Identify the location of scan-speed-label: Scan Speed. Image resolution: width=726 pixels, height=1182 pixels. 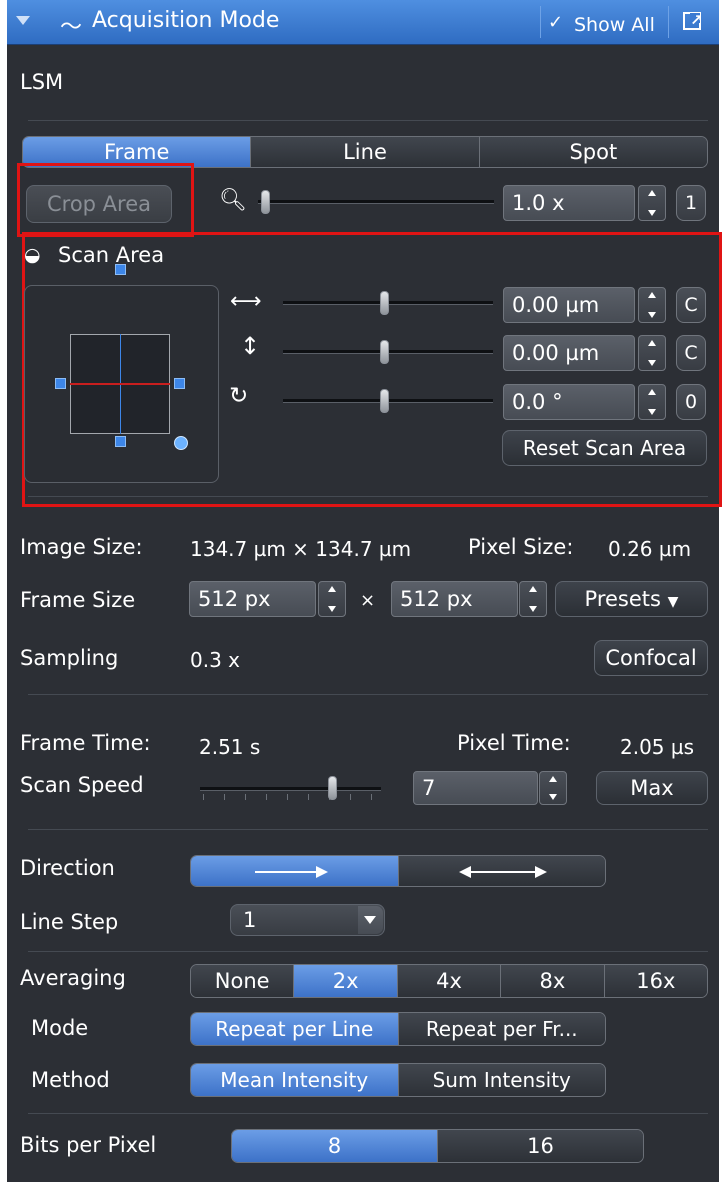
(82, 785).